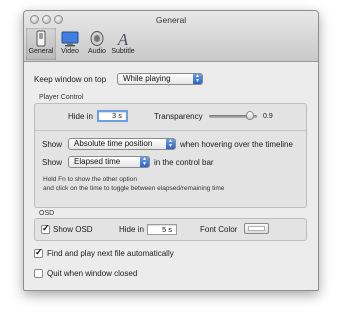 The width and height of the screenshot is (340, 321). Describe the element at coordinates (45, 228) in the screenshot. I see `show-osd-checkbox` at that location.